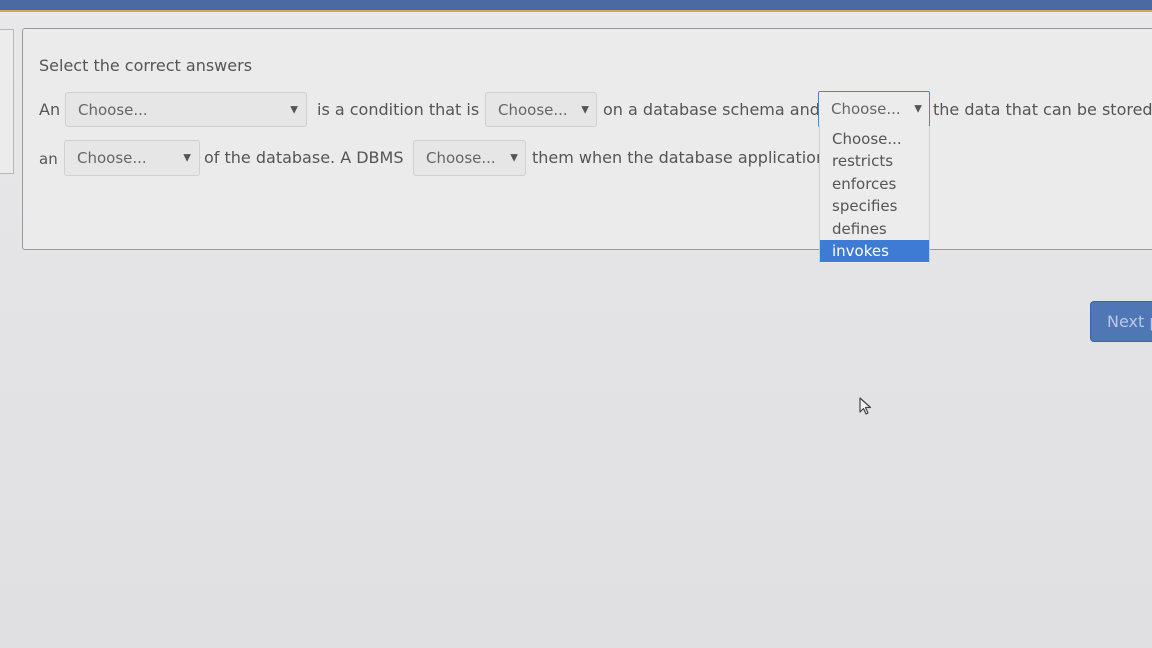 The width and height of the screenshot is (1152, 648). Describe the element at coordinates (186, 109) in the screenshot. I see `answer-select-1: Choose... ▼` at that location.